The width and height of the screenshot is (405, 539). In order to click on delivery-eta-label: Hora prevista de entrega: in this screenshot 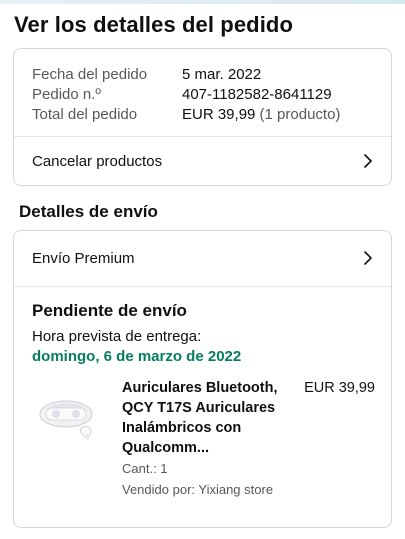, I will do `click(117, 336)`.